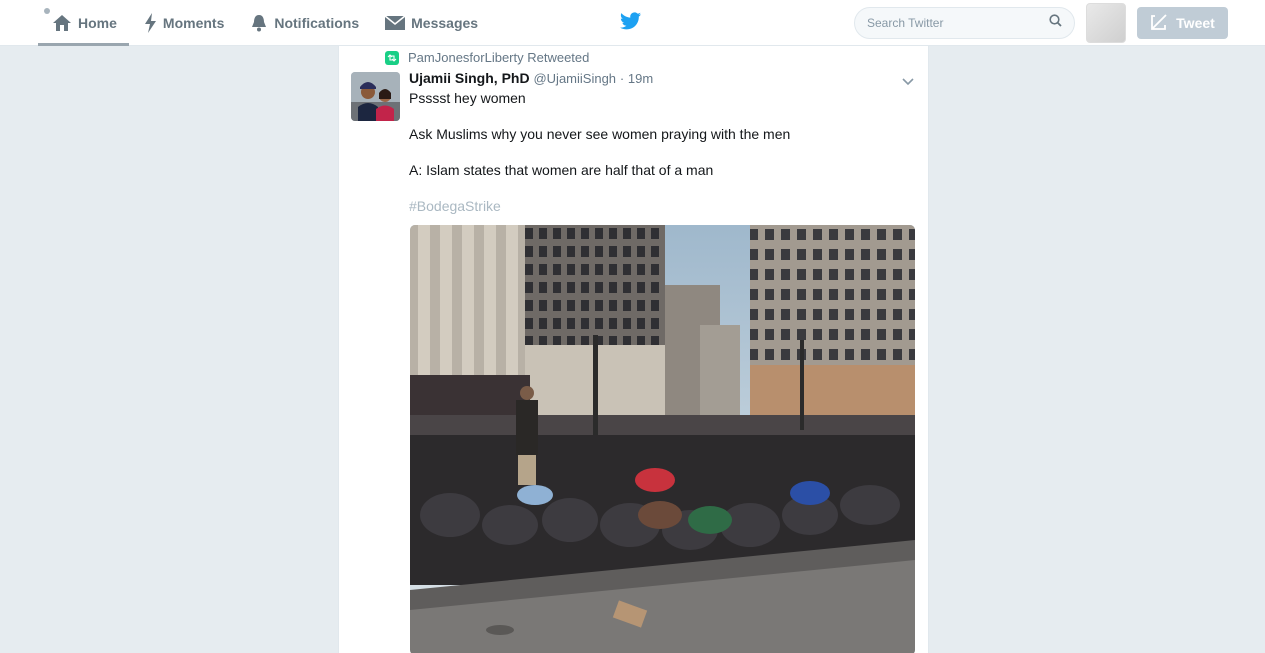  I want to click on nav-notifications: Notifications, so click(303, 23).